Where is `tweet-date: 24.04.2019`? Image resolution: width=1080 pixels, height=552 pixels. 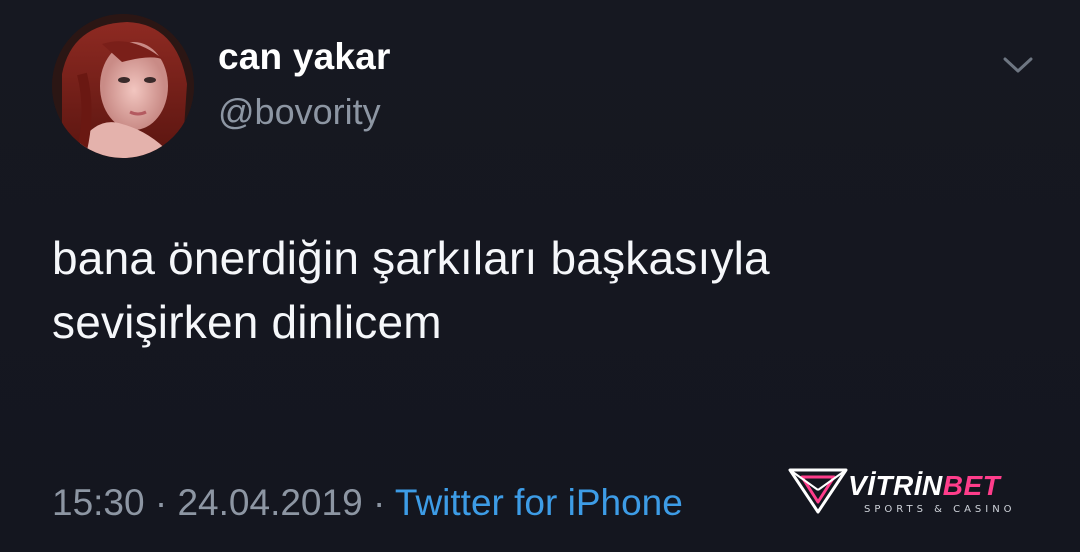
tweet-date: 24.04.2019 is located at coordinates (269, 502).